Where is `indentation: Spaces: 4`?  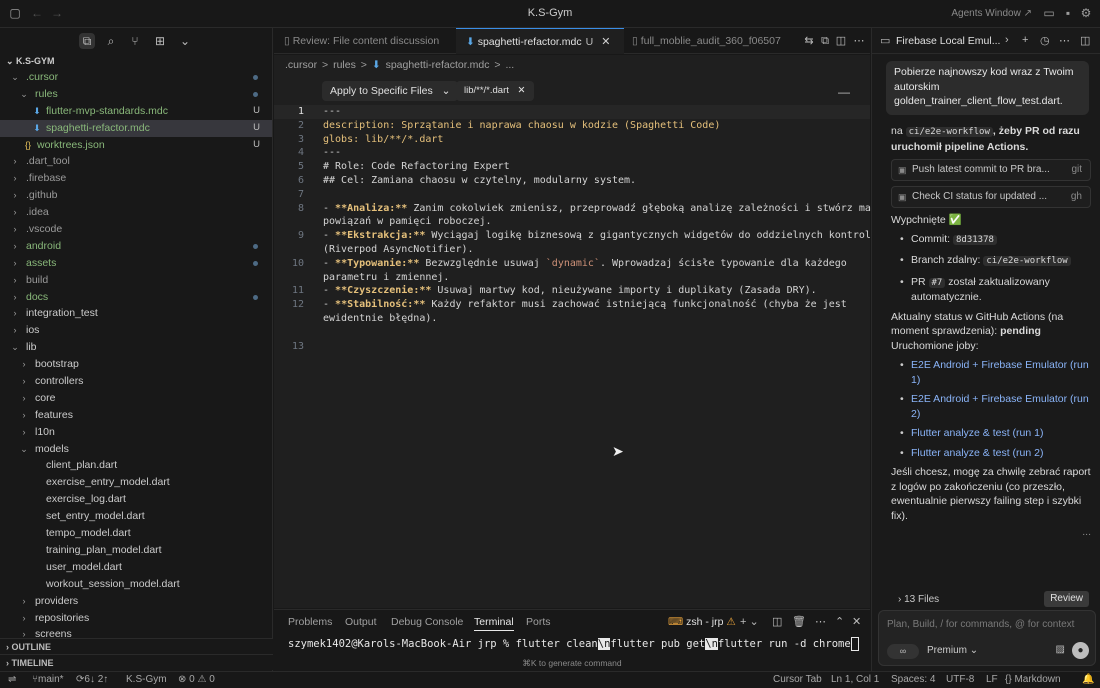
indentation: Spaces: 4 is located at coordinates (913, 680).